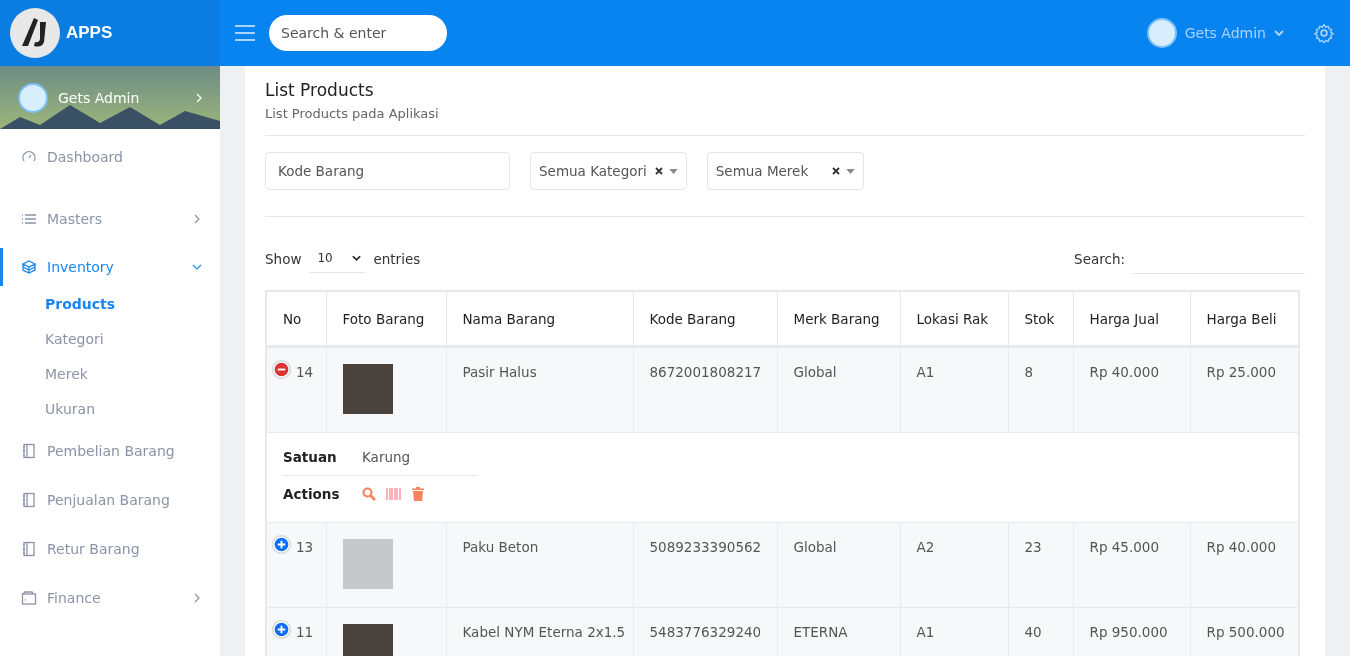 The image size is (1350, 656). What do you see at coordinates (110, 450) in the screenshot?
I see `sidebar-item: Pembelian Barang` at bounding box center [110, 450].